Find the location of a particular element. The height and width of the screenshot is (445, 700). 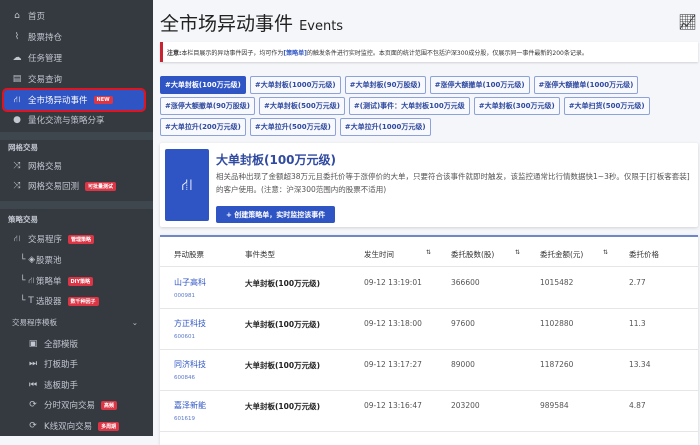

strategy-link: [策略单] is located at coordinates (295, 53).